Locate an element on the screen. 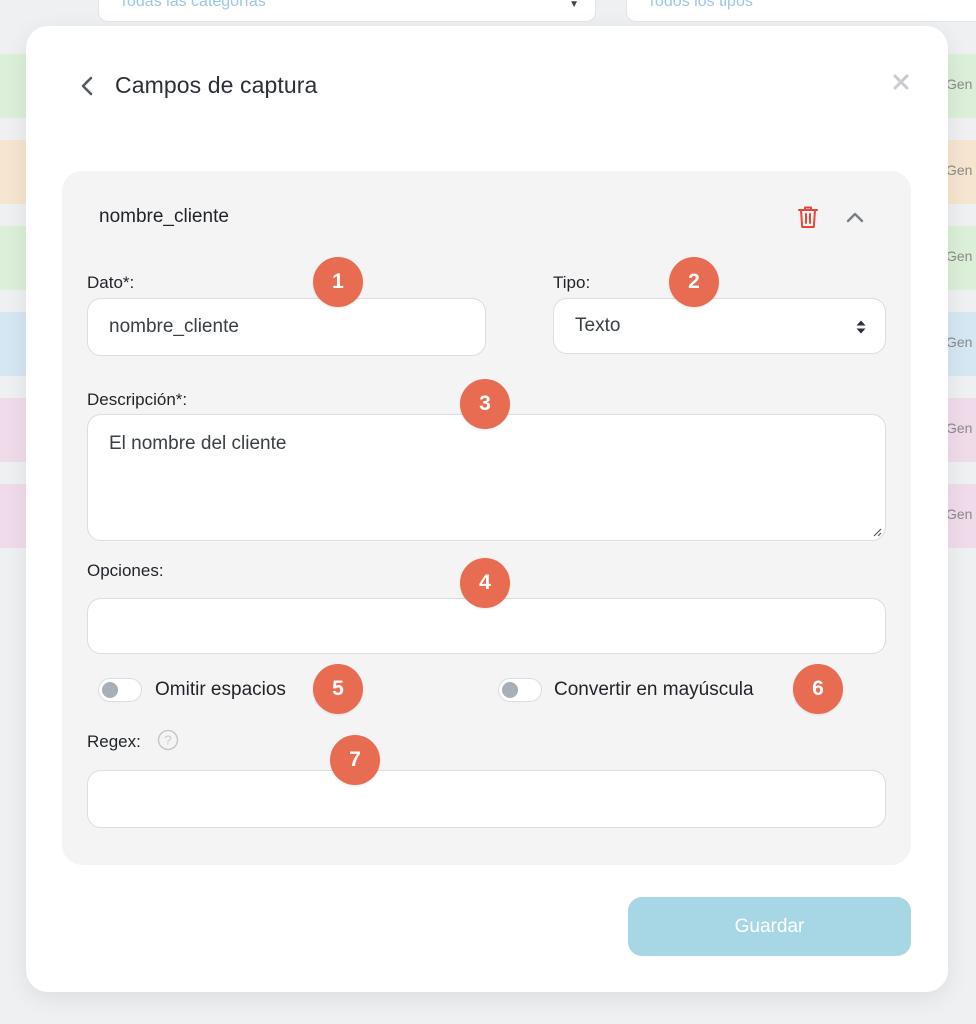 This screenshot has height=1024, width=976. question-circle-icon: ? is located at coordinates (168, 740).